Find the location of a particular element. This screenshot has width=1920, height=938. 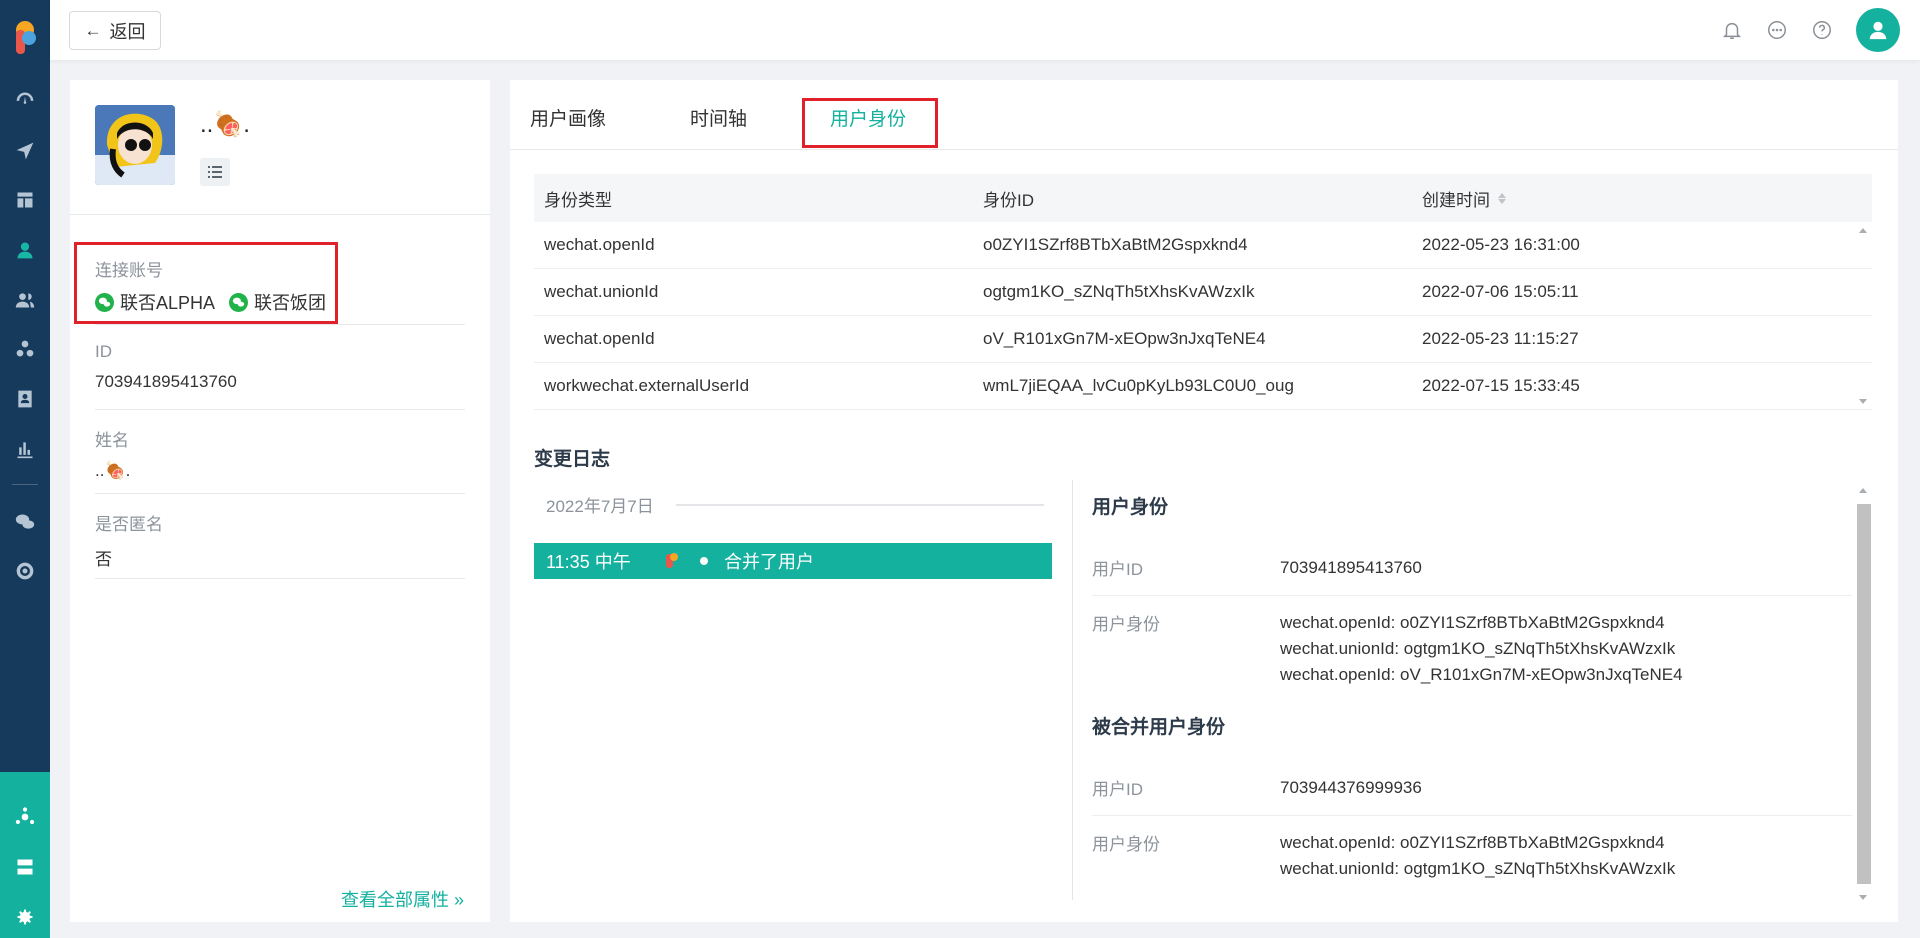

settings-icon is located at coordinates (25, 917).